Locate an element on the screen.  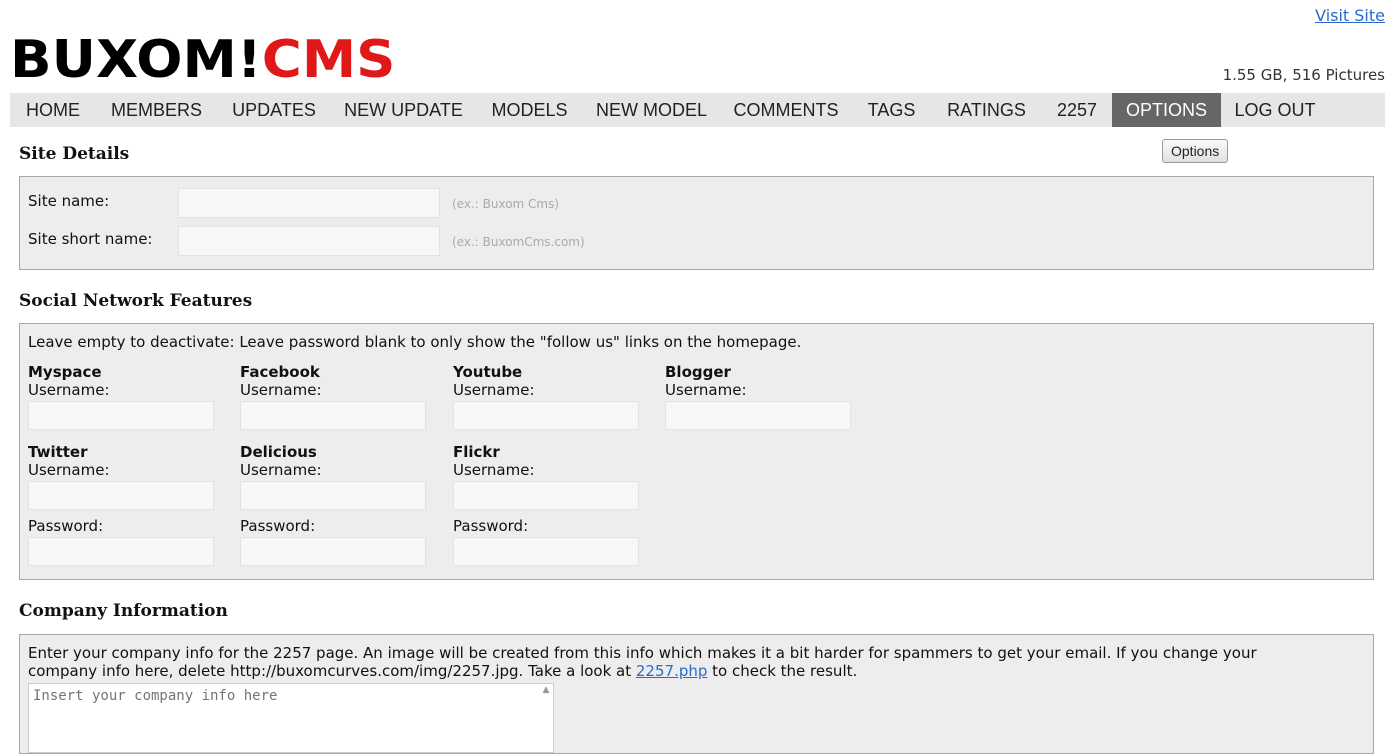
site-short-name-input is located at coordinates (309, 241).